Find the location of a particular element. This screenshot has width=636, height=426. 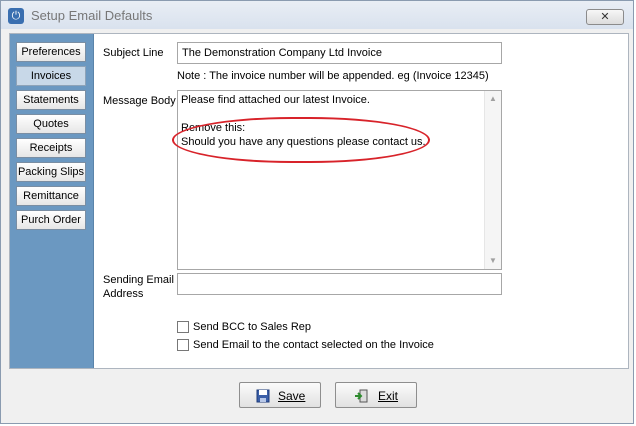

bcc-checkbox is located at coordinates (183, 327).